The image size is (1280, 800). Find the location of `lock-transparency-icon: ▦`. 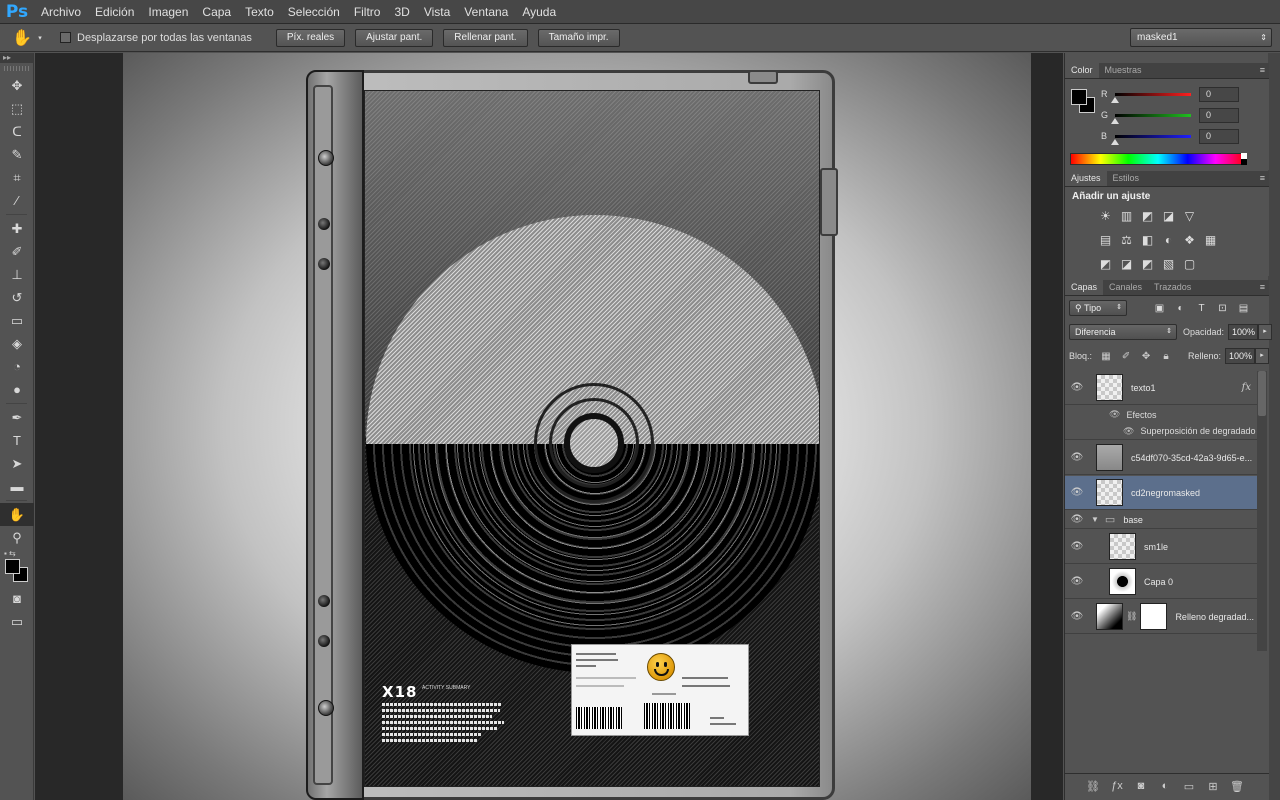

lock-transparency-icon: ▦ is located at coordinates (1106, 356).